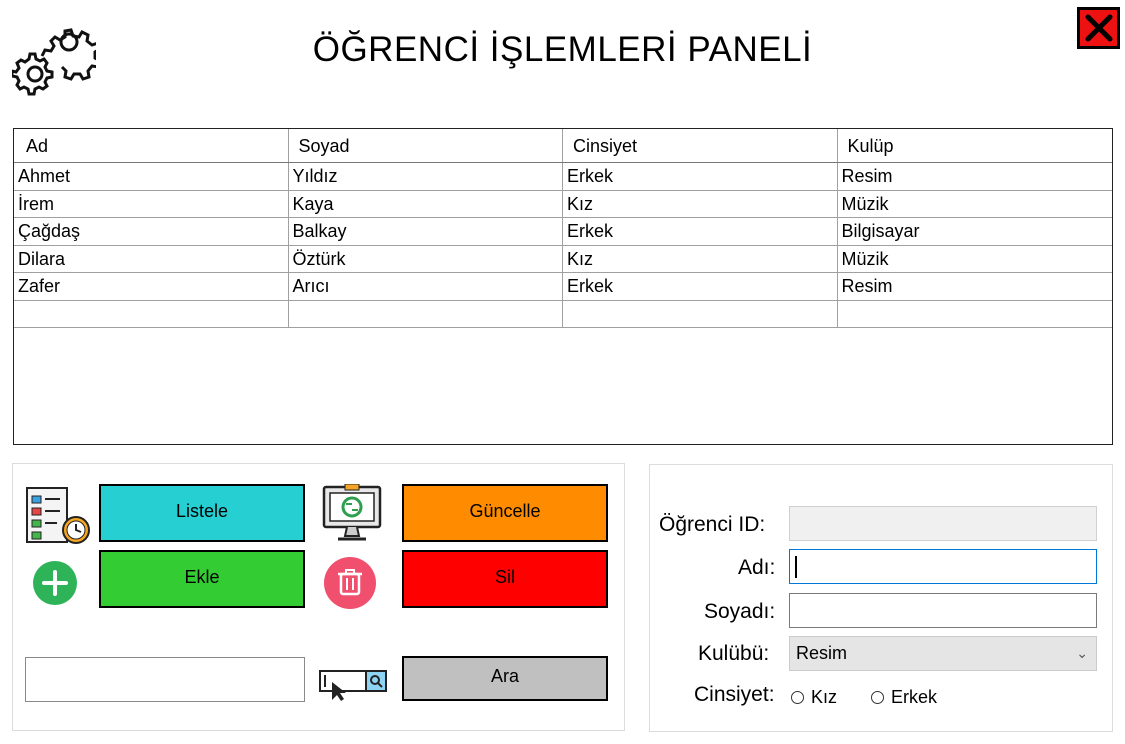  I want to click on chevron-down-icon: ⌄, so click(1082, 653).